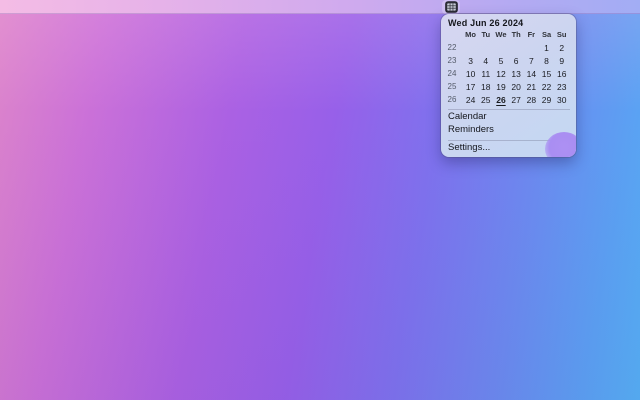 The height and width of the screenshot is (400, 640). I want to click on day-cell: 11, so click(485, 73).